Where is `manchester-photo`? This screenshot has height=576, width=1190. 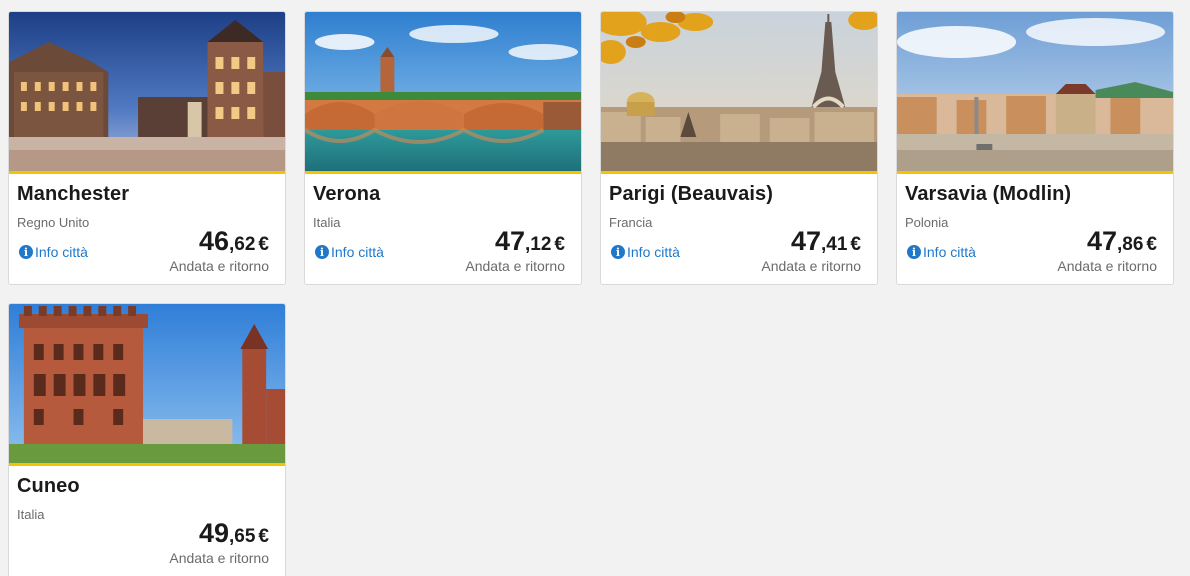
manchester-photo is located at coordinates (147, 93).